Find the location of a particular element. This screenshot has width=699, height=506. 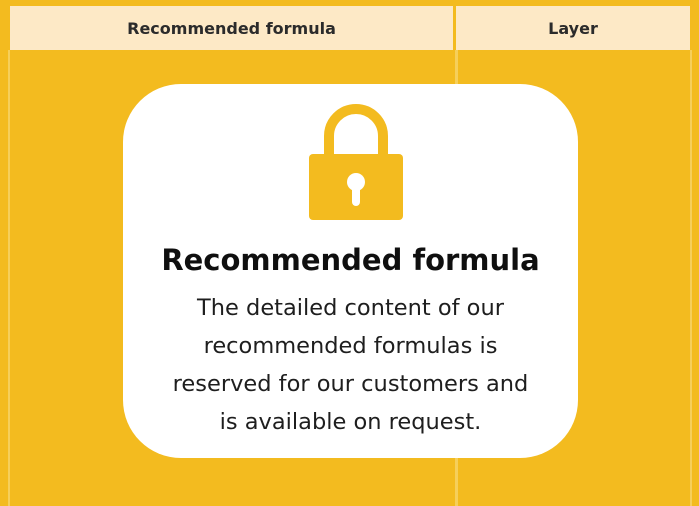

table-header: Recommended formula Layer is located at coordinates (350, 28).